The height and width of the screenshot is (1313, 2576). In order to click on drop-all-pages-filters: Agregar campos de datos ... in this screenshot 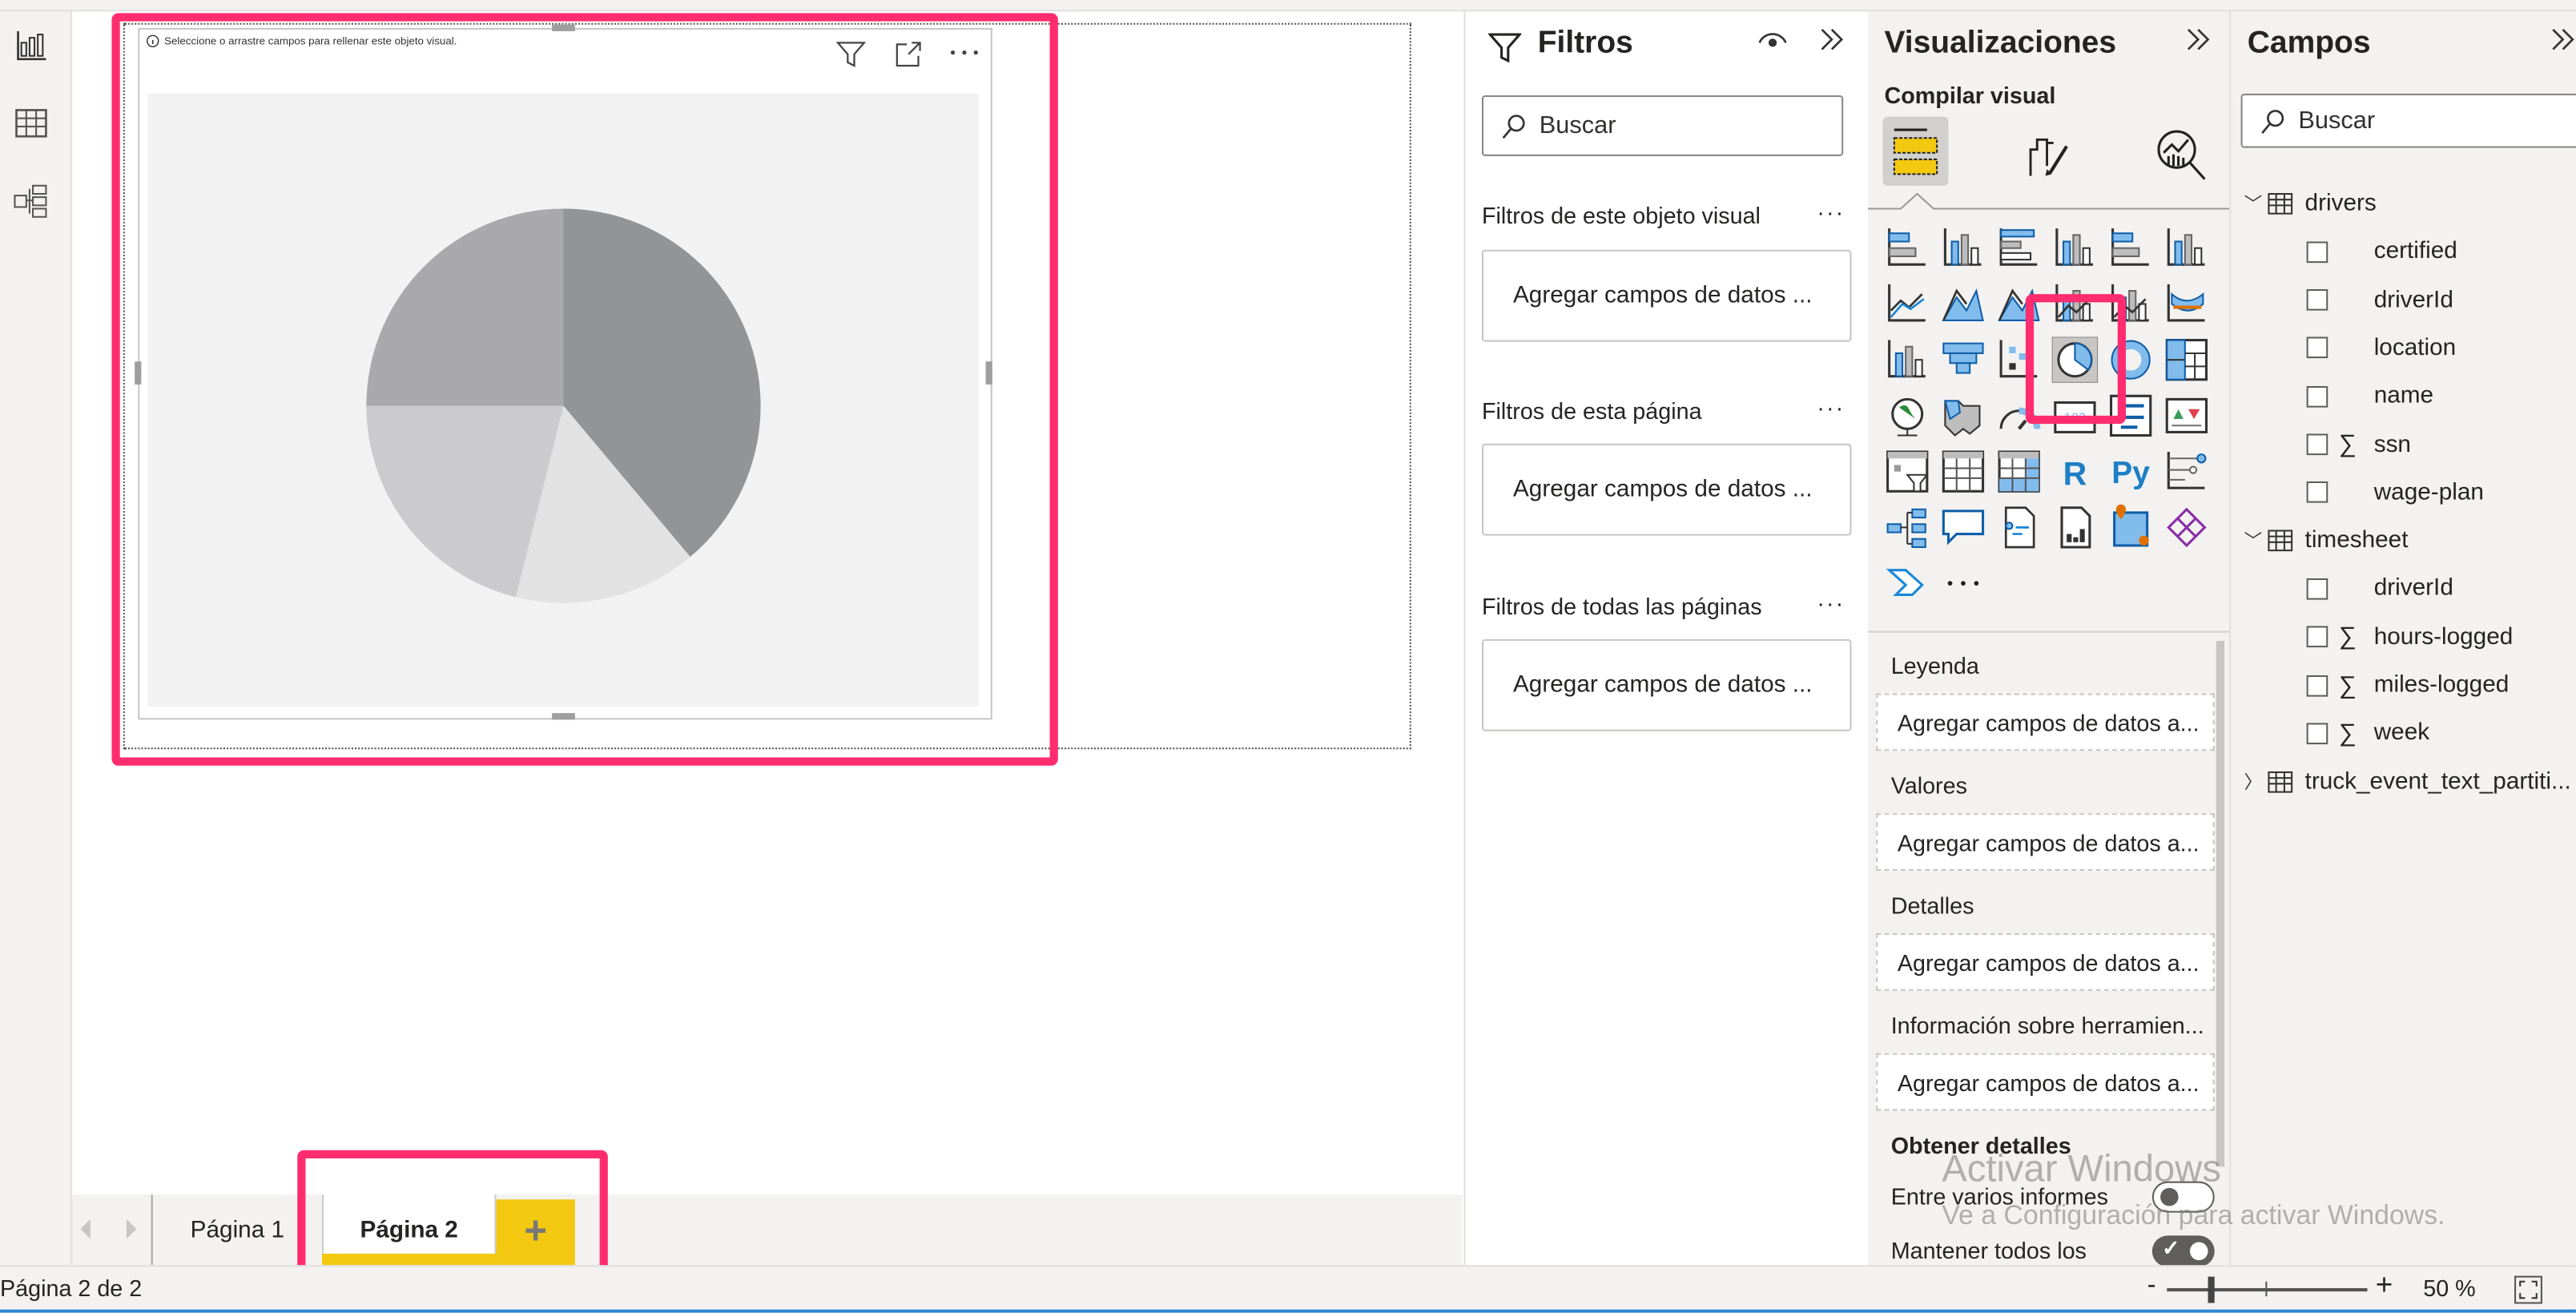, I will do `click(1667, 684)`.